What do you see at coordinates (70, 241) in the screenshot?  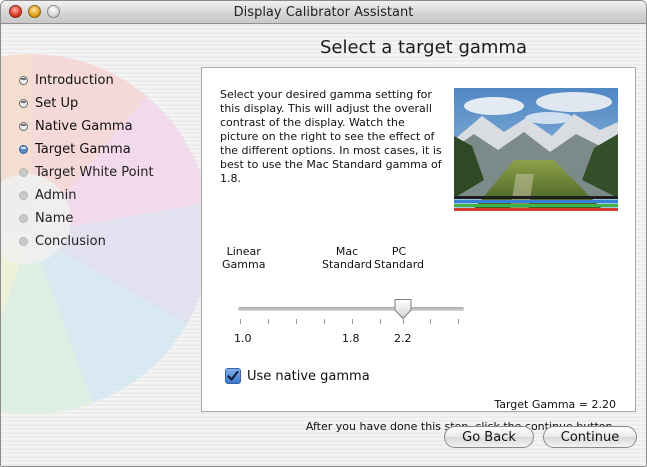 I see `step-label: Conclusion` at bounding box center [70, 241].